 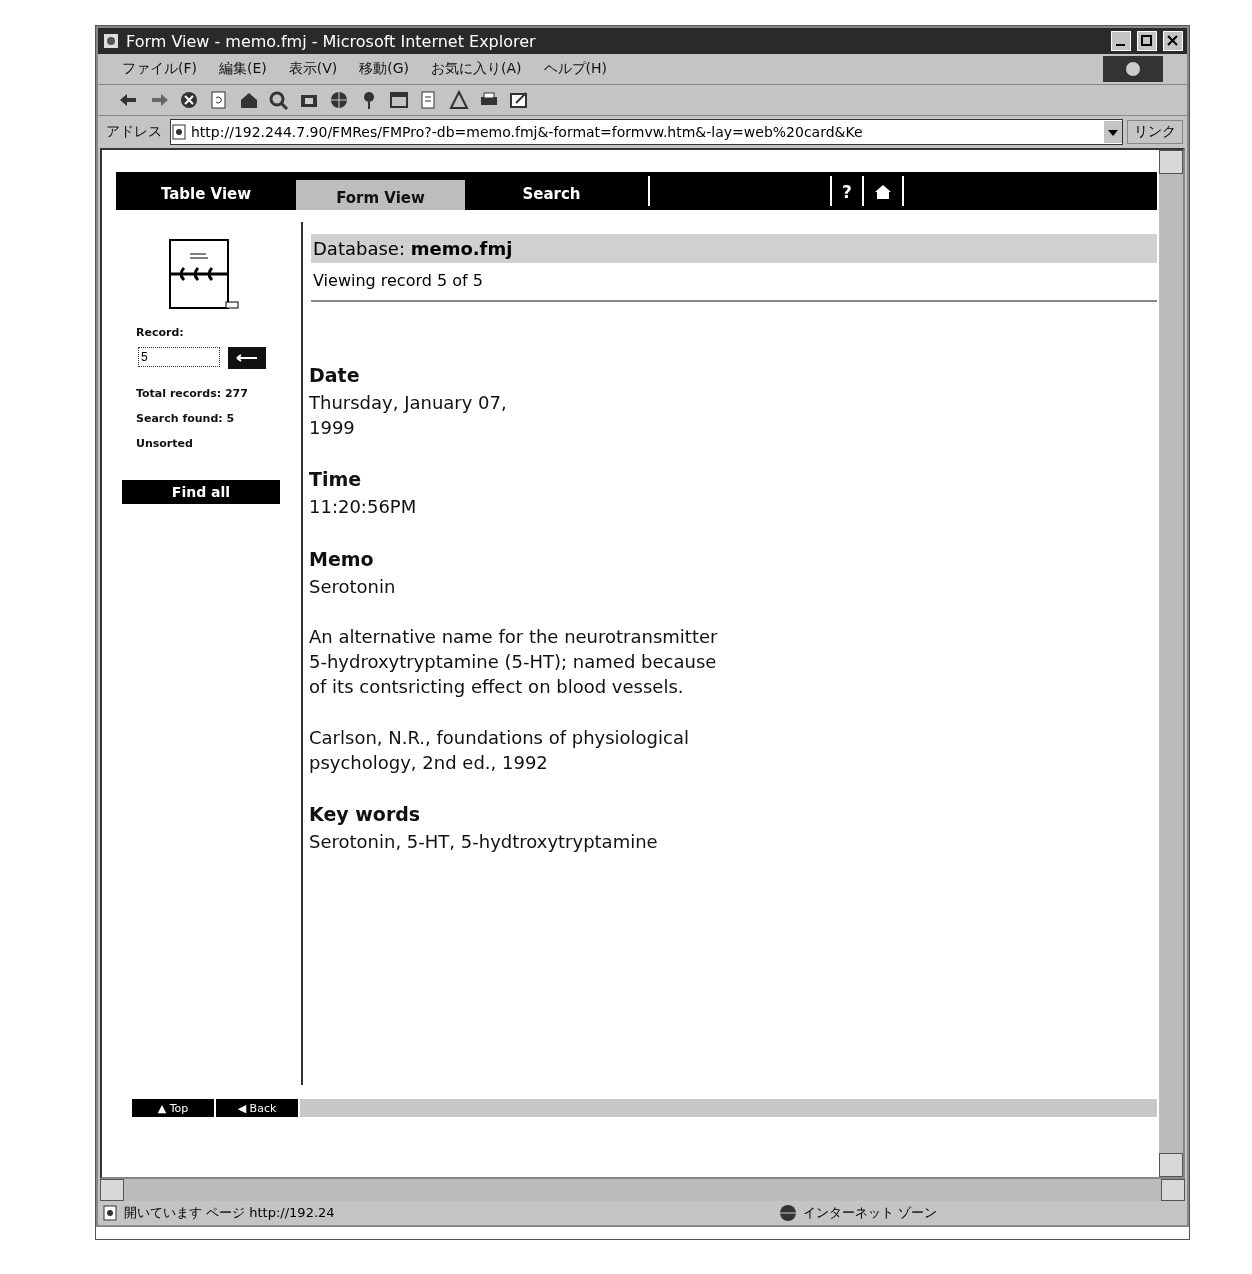 I want to click on dropdown-icon, so click(x=1113, y=132).